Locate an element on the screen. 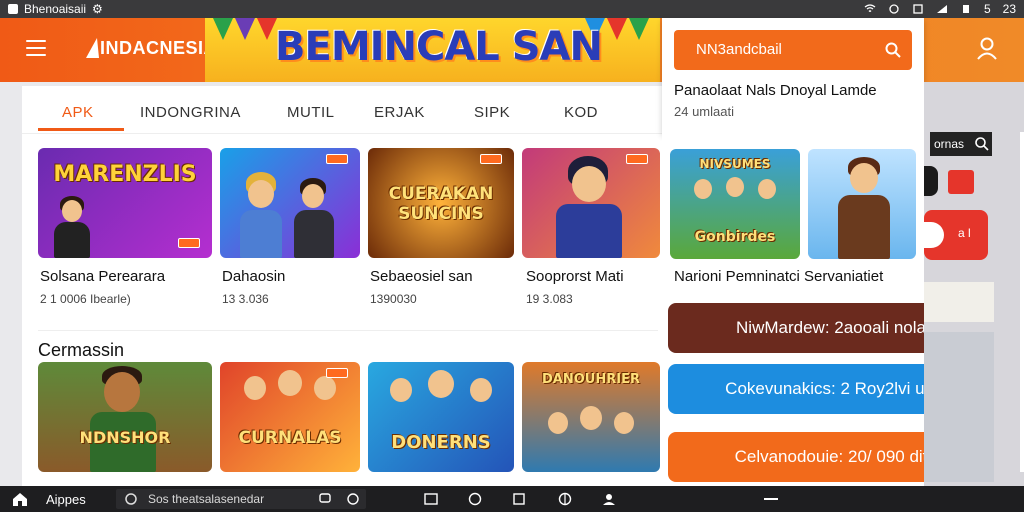  taskbar-square-icon is located at coordinates (519, 499).